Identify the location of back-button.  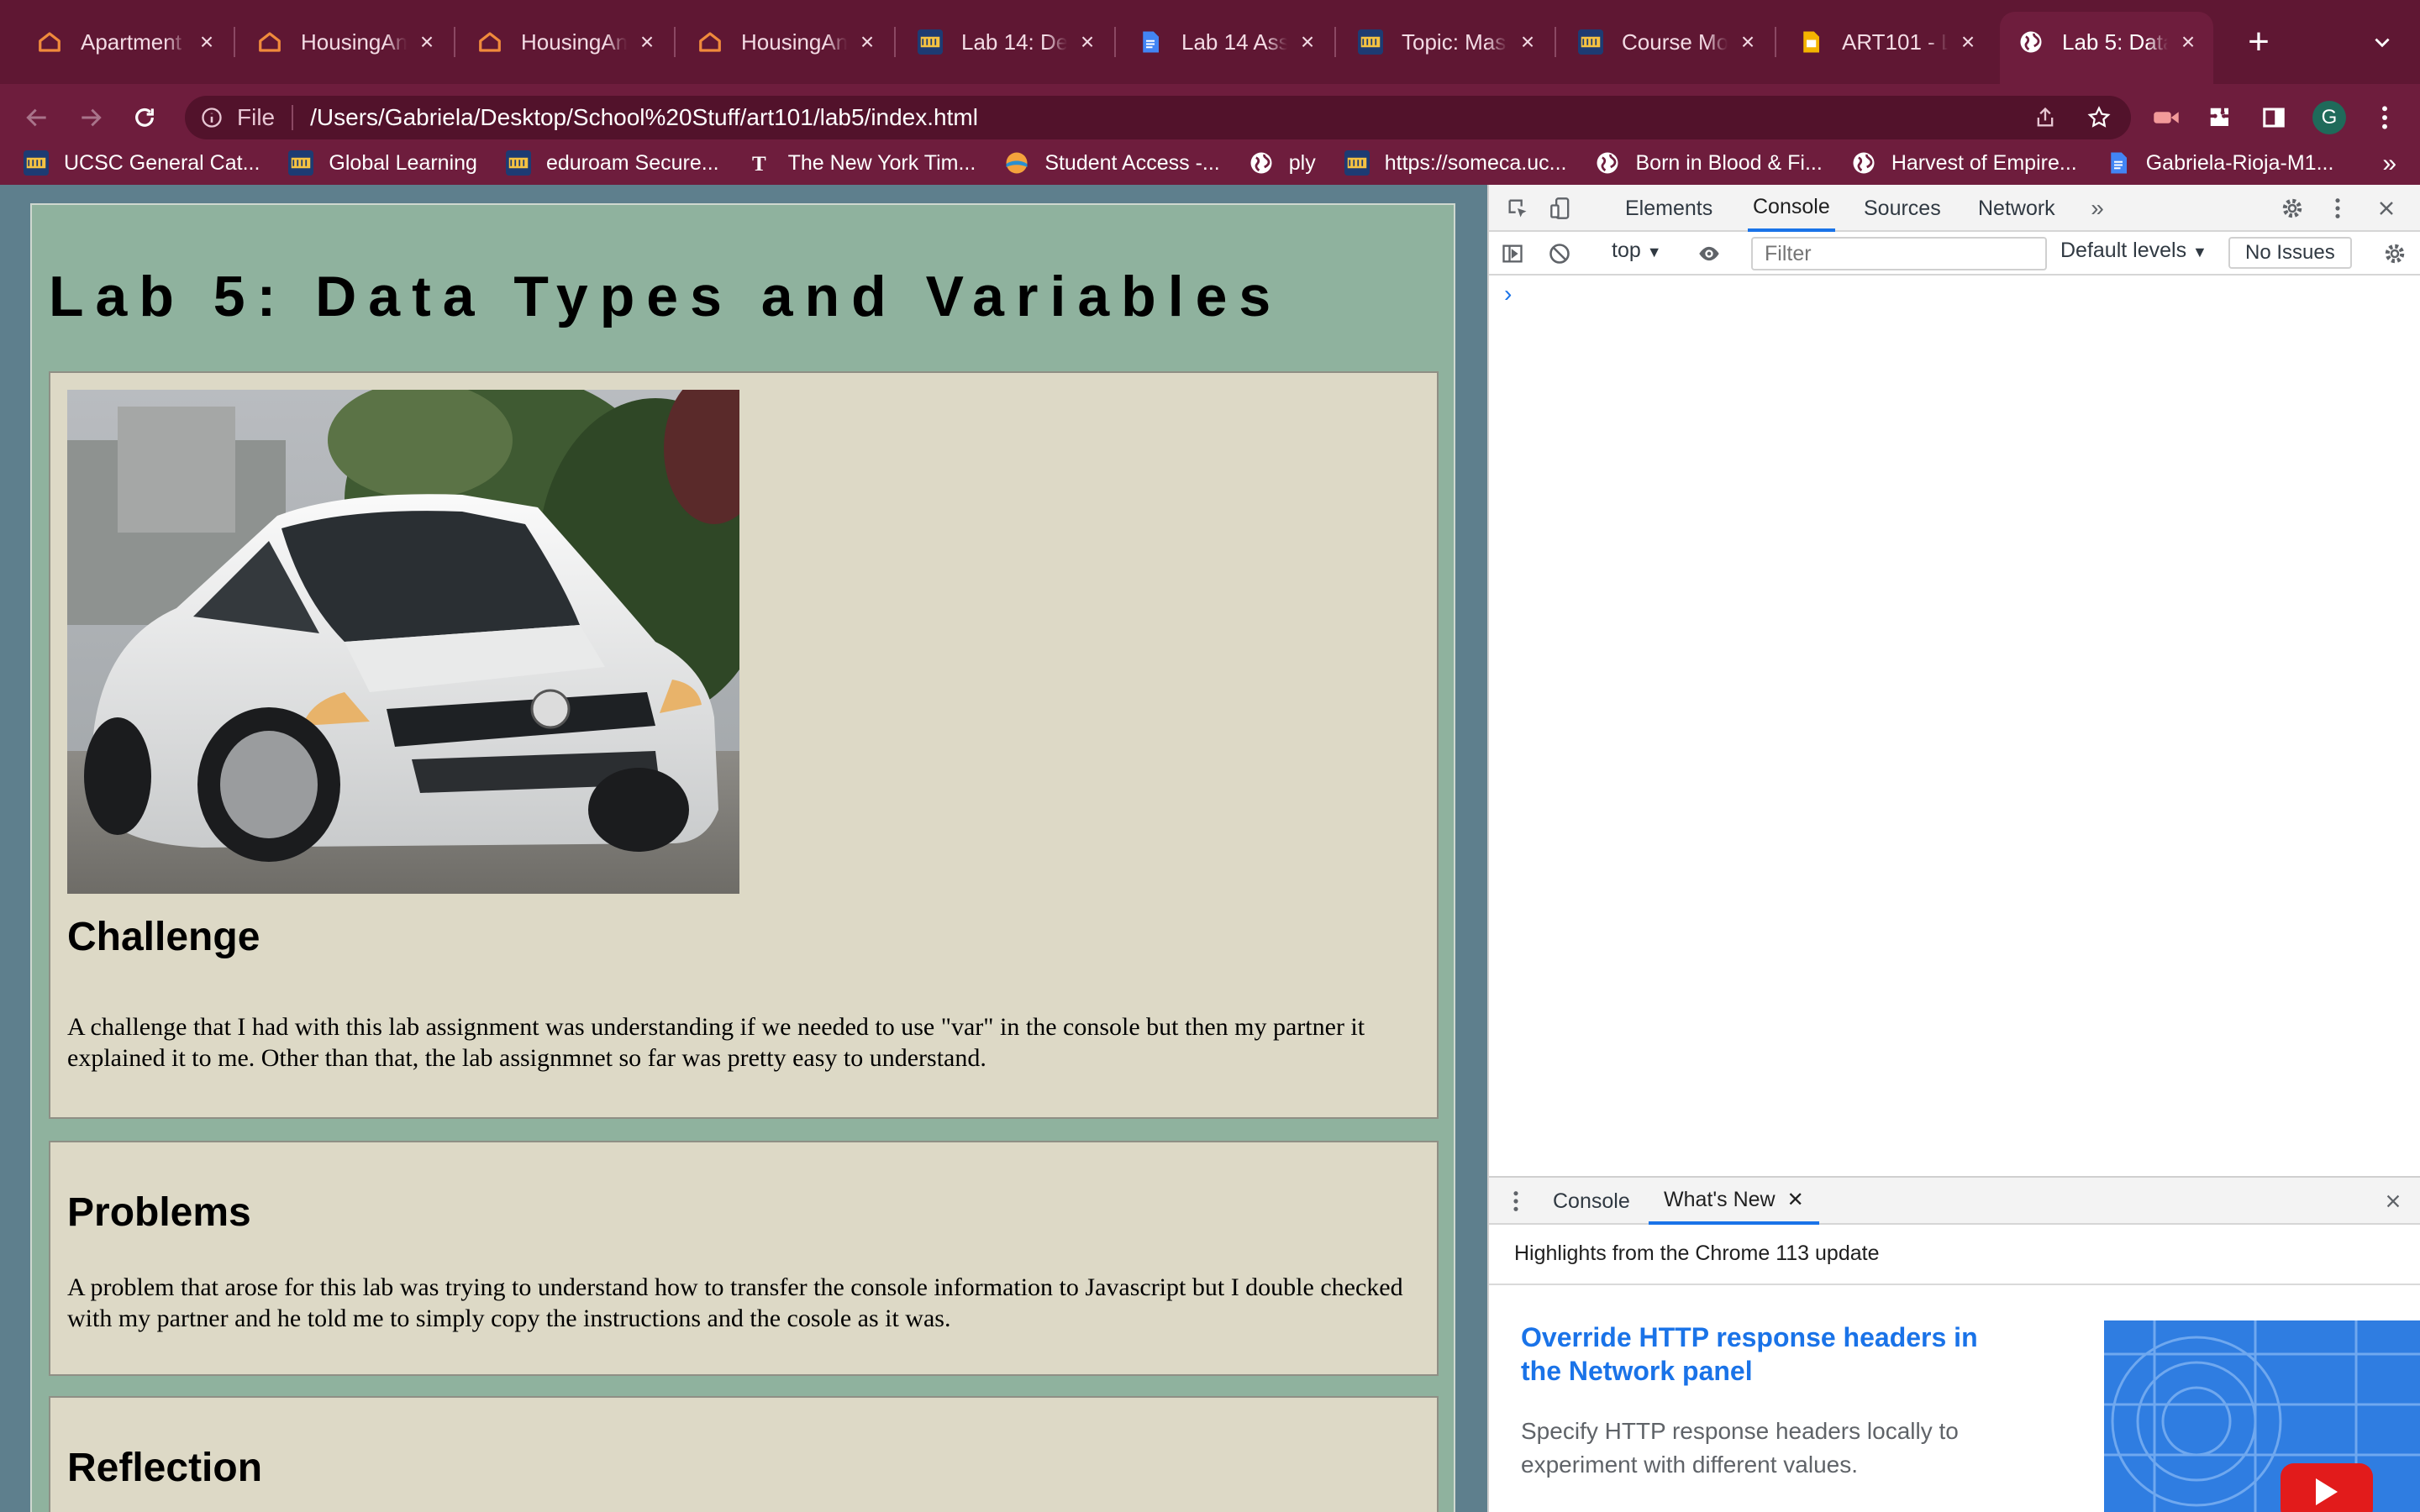
(37, 117).